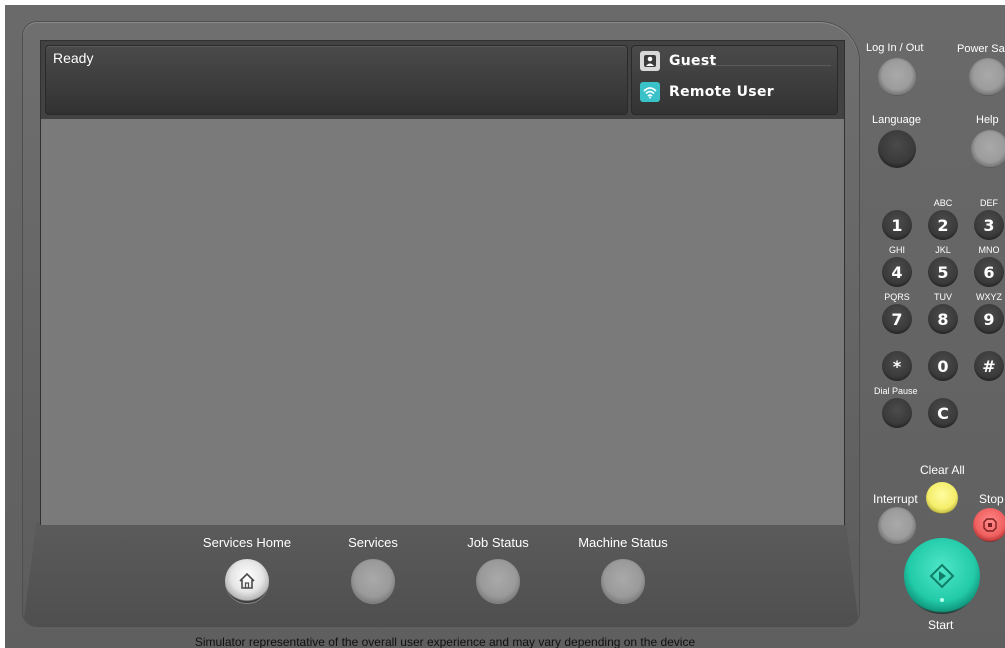 The image size is (1005, 648). Describe the element at coordinates (650, 92) in the screenshot. I see `remote-wifi-icon` at that location.